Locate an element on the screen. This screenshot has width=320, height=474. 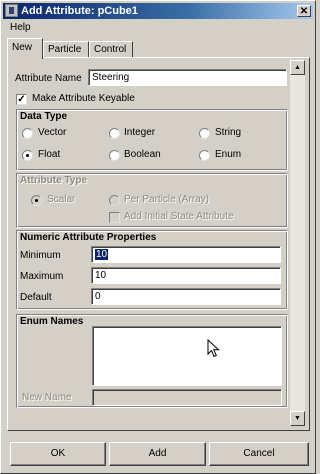
tab-strip: New Particle Control is located at coordinates (159, 48).